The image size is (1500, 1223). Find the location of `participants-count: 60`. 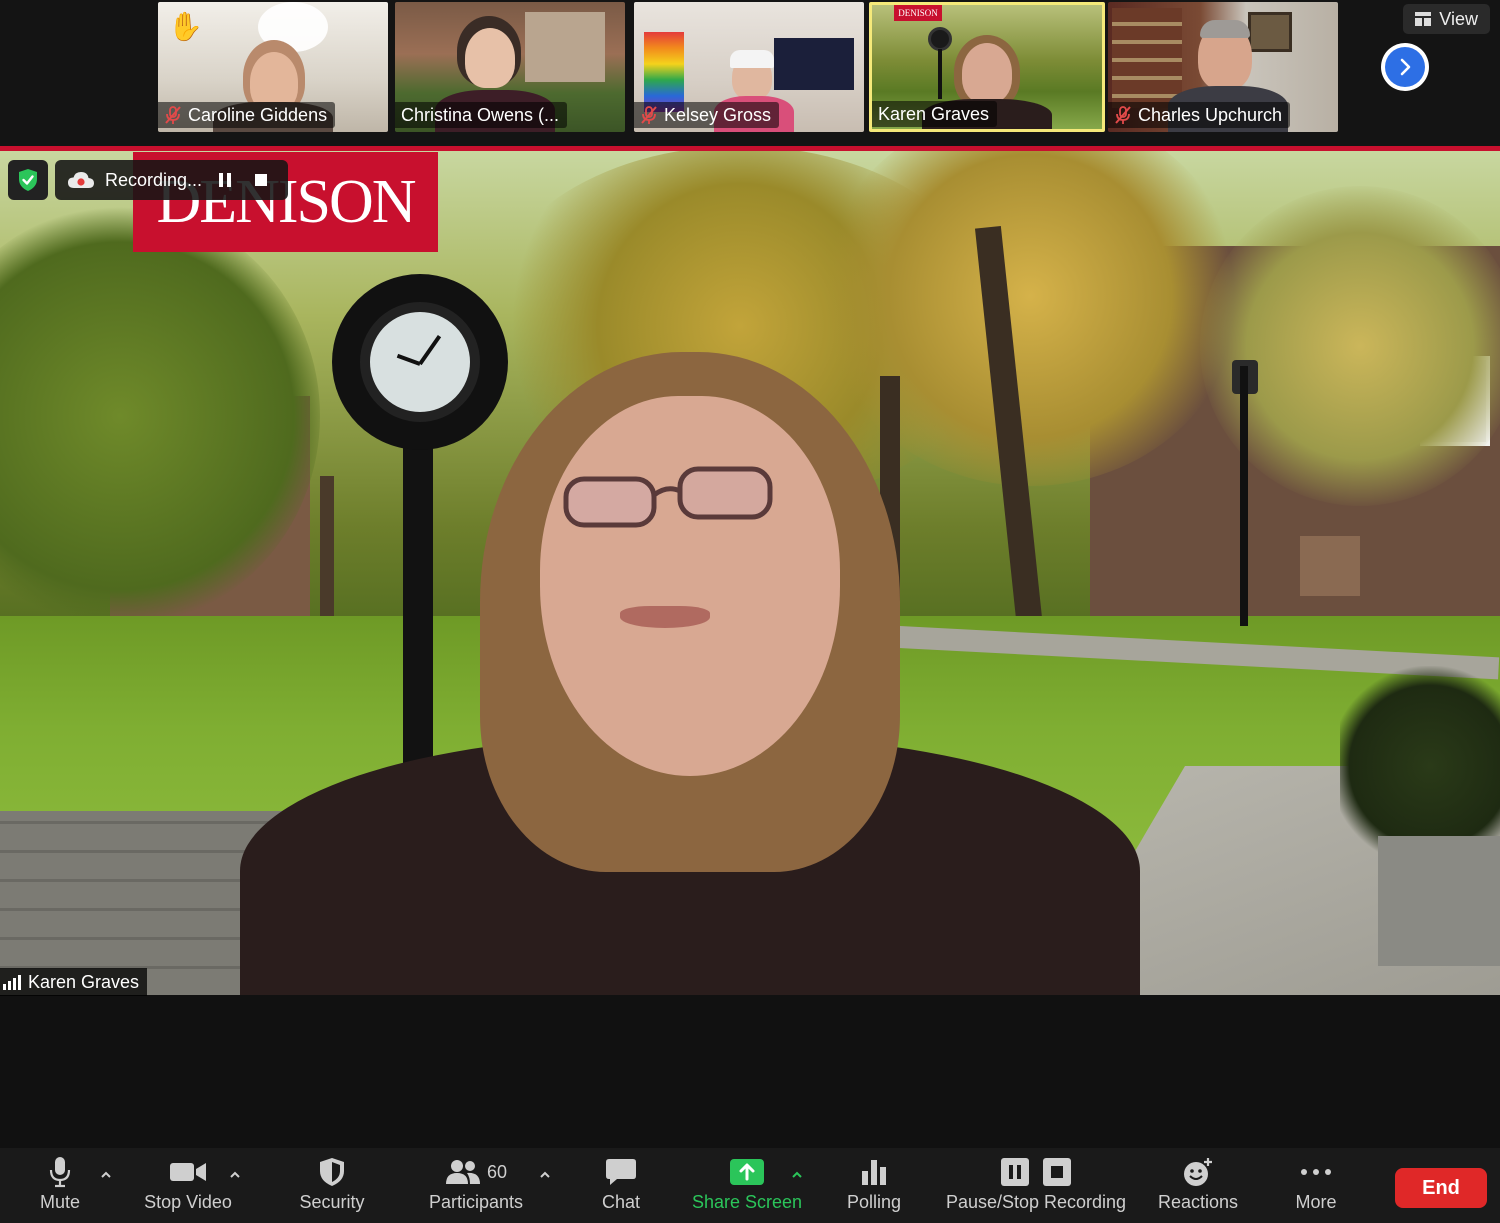

participants-count: 60 is located at coordinates (497, 1171).